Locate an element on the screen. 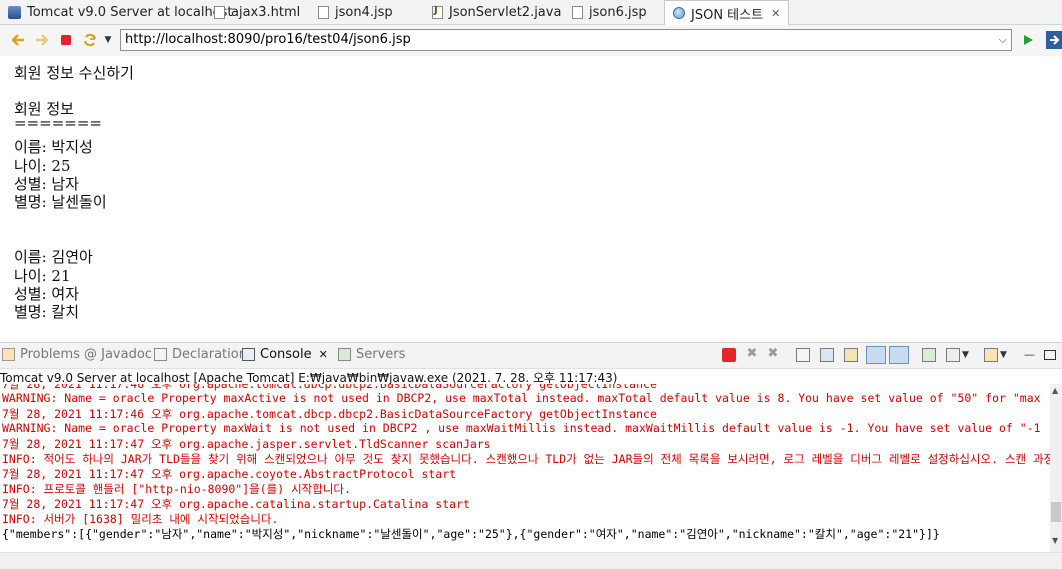 The height and width of the screenshot is (569, 1062). member-1-nickname: 별명: 날센돌이 is located at coordinates (60, 202).